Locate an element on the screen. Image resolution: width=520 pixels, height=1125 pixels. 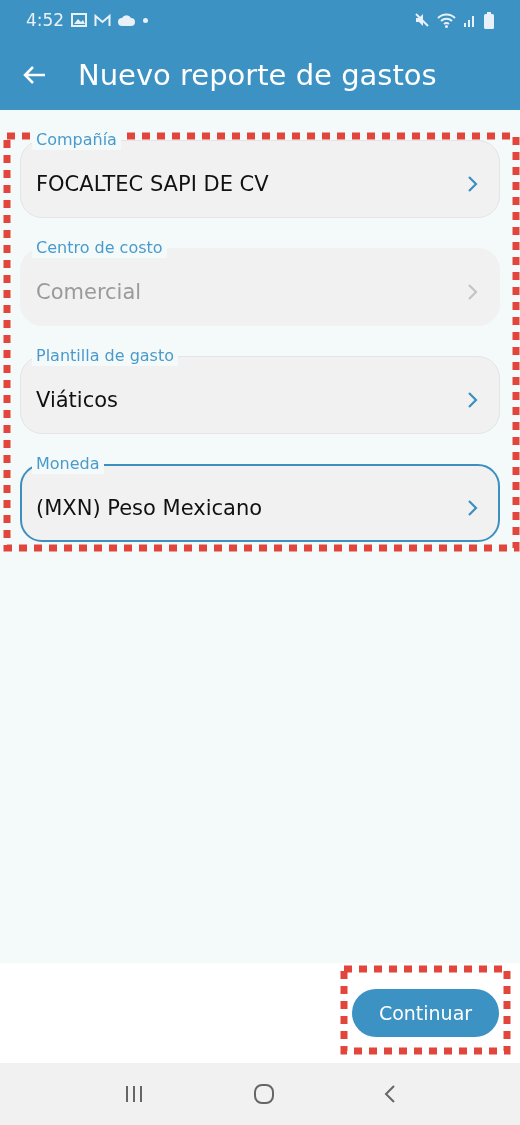
wifi-icon is located at coordinates (446, 20).